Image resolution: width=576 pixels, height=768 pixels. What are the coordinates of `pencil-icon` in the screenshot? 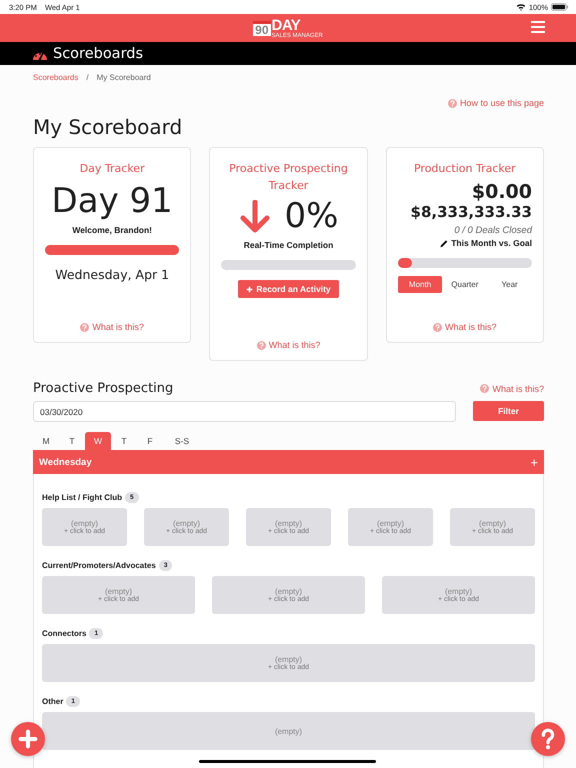 It's located at (443, 243).